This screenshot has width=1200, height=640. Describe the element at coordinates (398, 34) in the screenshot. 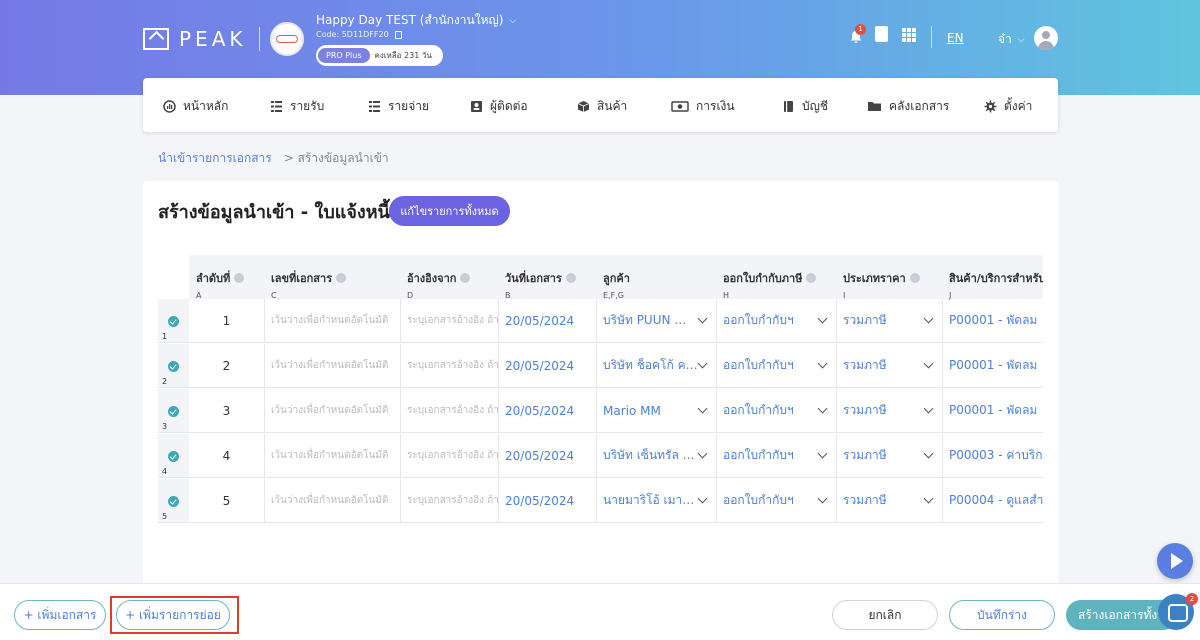

I see `copy-icon` at that location.